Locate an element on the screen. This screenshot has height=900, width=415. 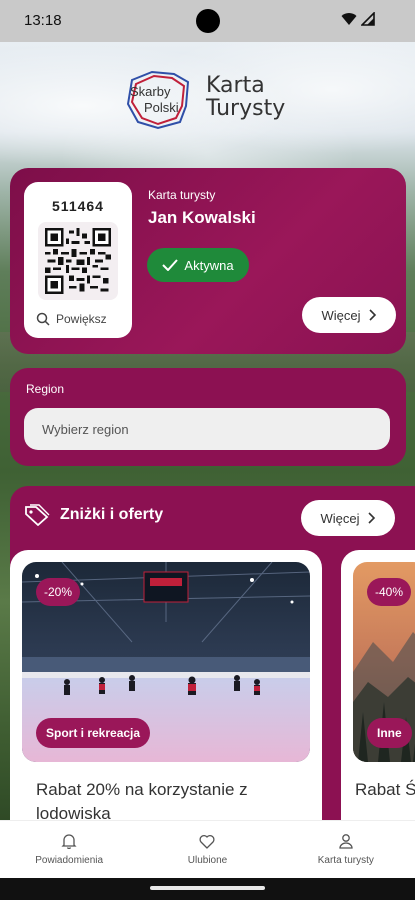
status-bar: 13:18 is located at coordinates (207, 21).